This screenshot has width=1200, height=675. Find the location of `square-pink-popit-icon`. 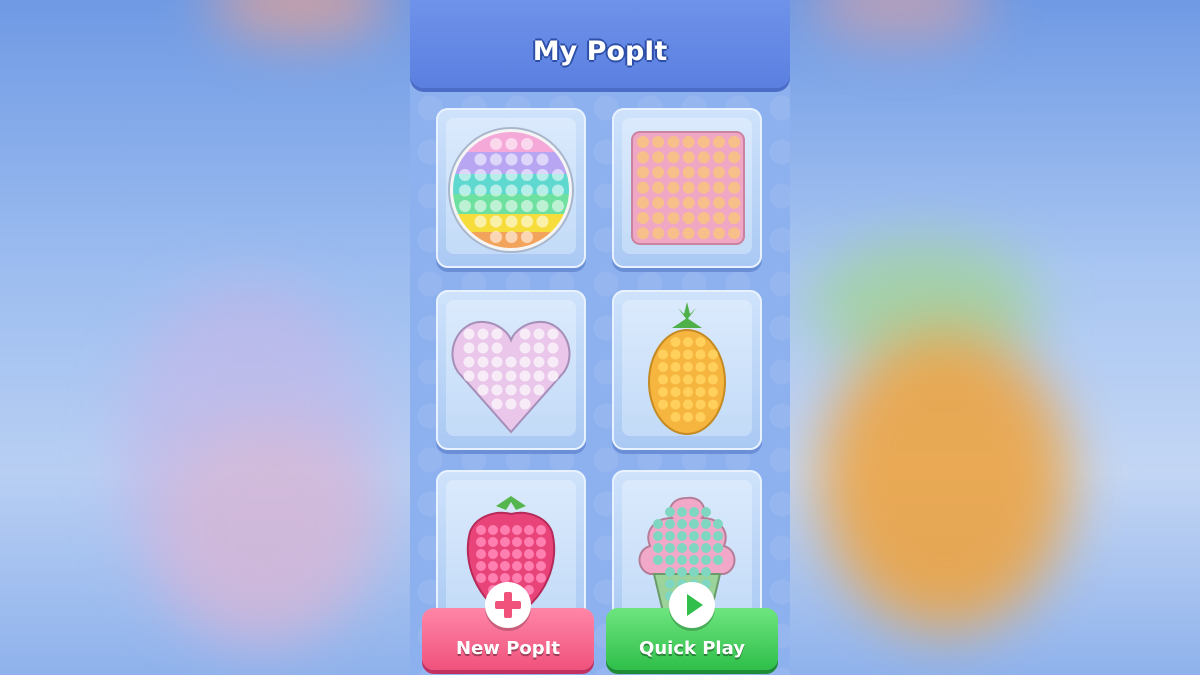

square-pink-popit-icon is located at coordinates (688, 188).